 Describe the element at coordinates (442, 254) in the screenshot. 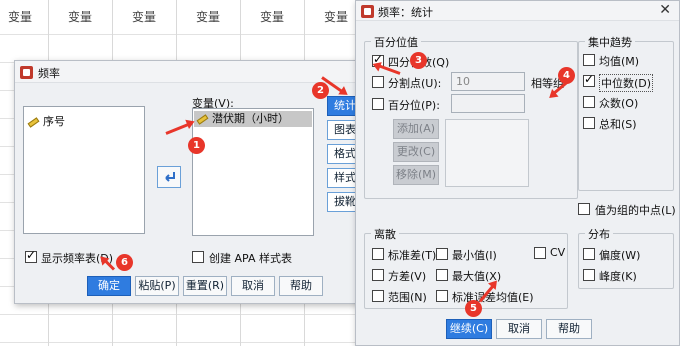

I see `min-checkbox` at that location.